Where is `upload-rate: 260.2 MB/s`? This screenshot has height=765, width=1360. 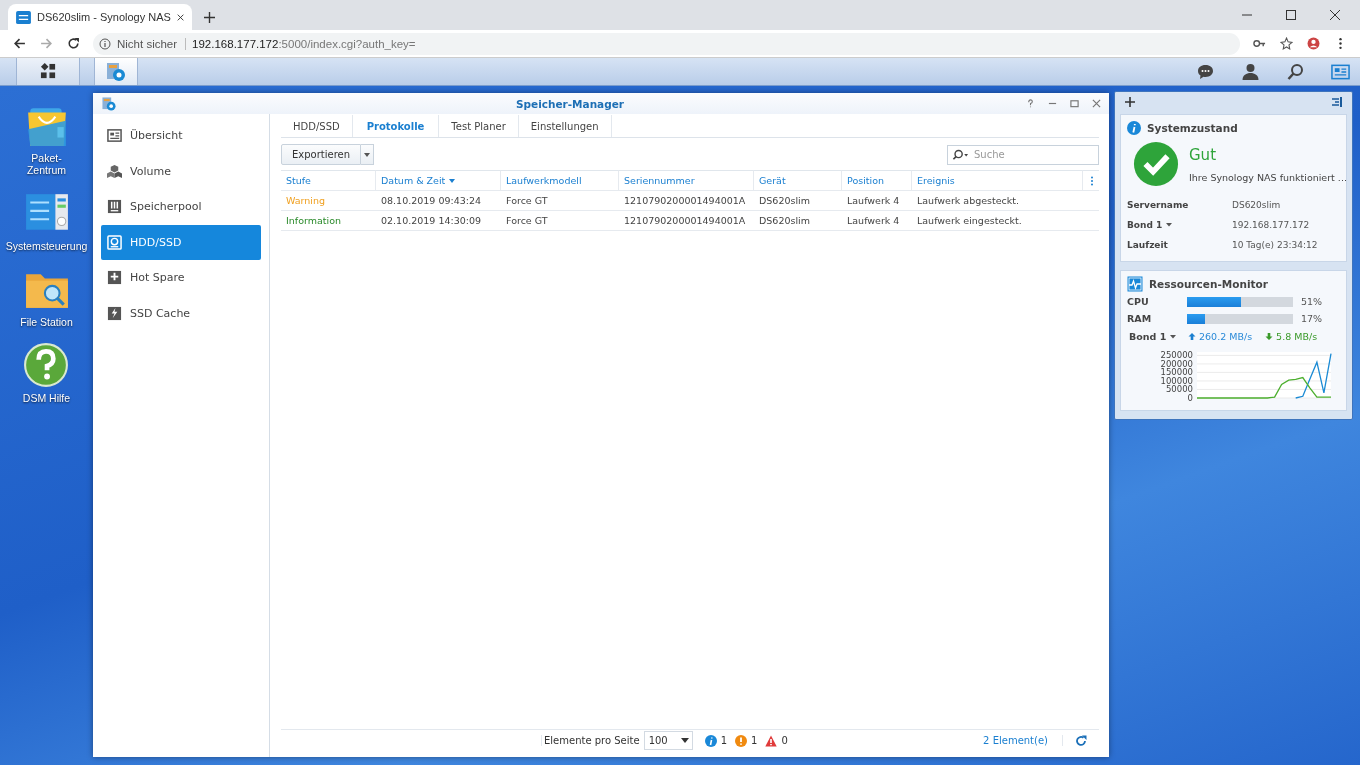
upload-rate: 260.2 MB/s is located at coordinates (1226, 336).